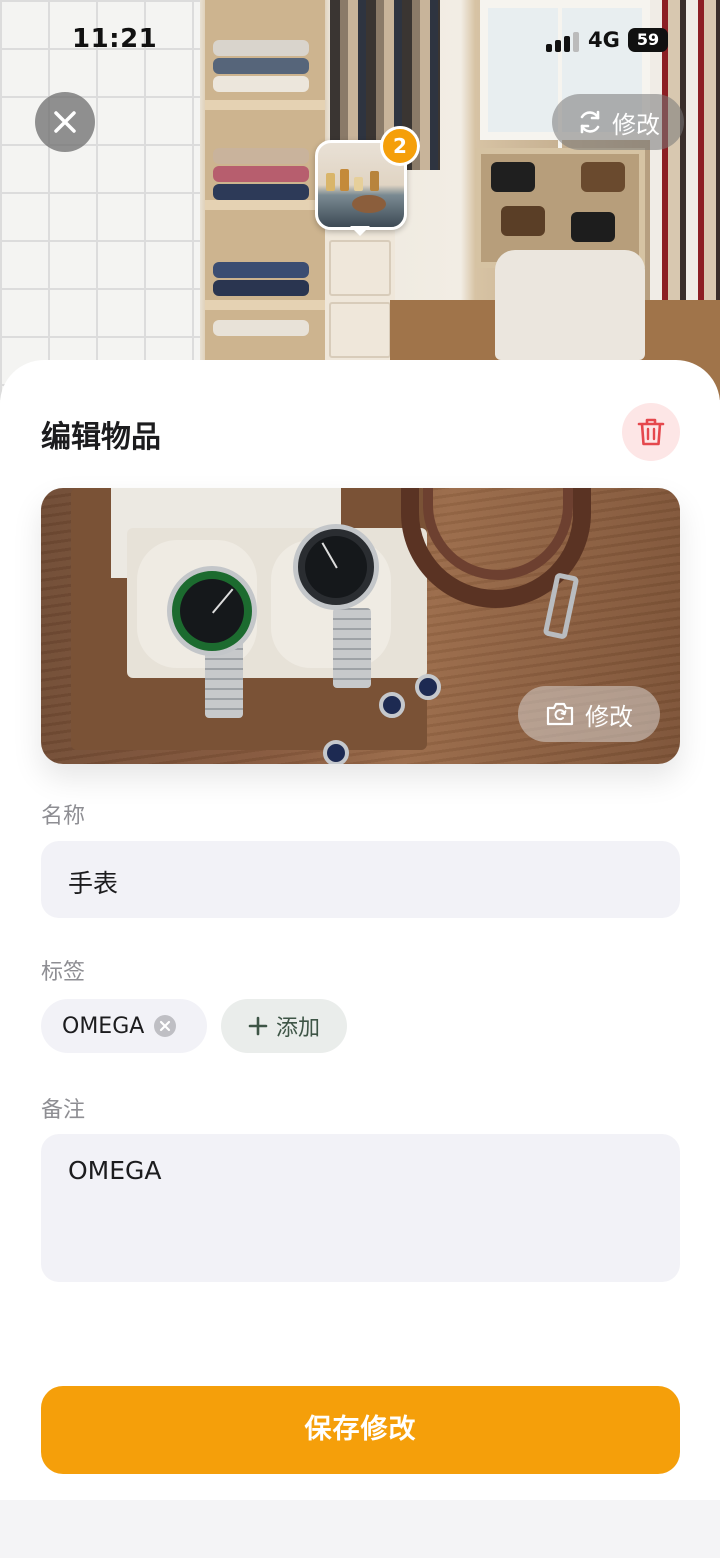 The width and height of the screenshot is (720, 1558). Describe the element at coordinates (648, 40) in the screenshot. I see `battery-icon: 59` at that location.